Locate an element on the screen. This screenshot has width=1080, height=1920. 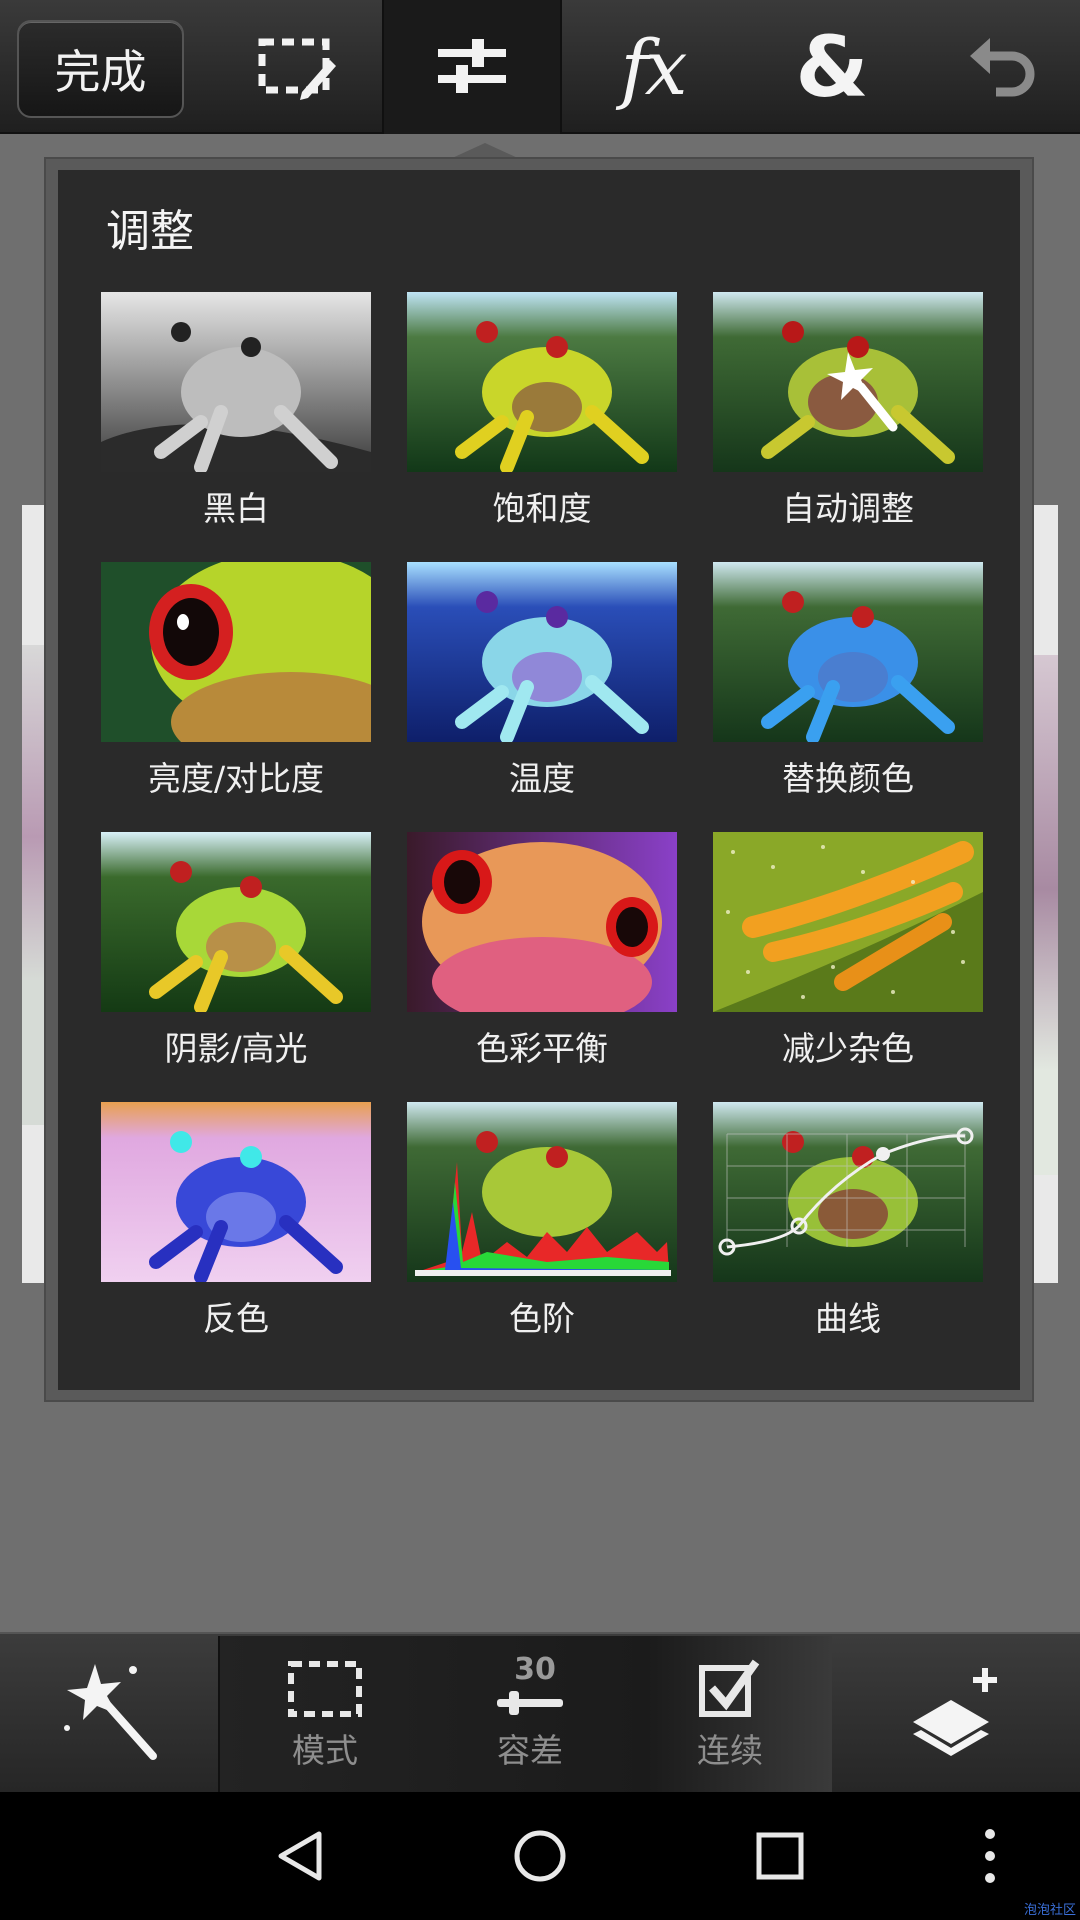
nav-recents-button is located at coordinates (780, 1856).